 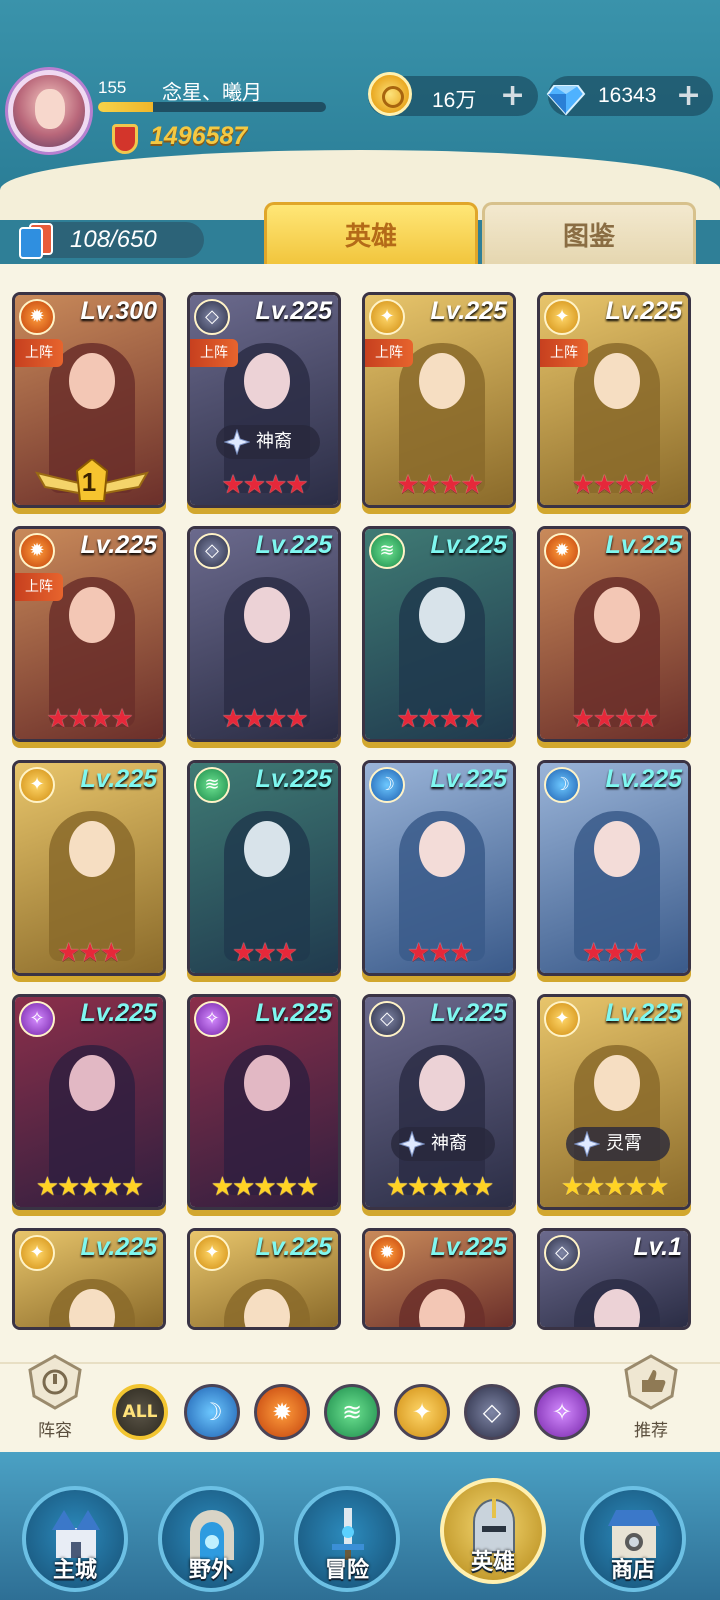 I want to click on water-faction-icon: ☽, so click(x=387, y=785).